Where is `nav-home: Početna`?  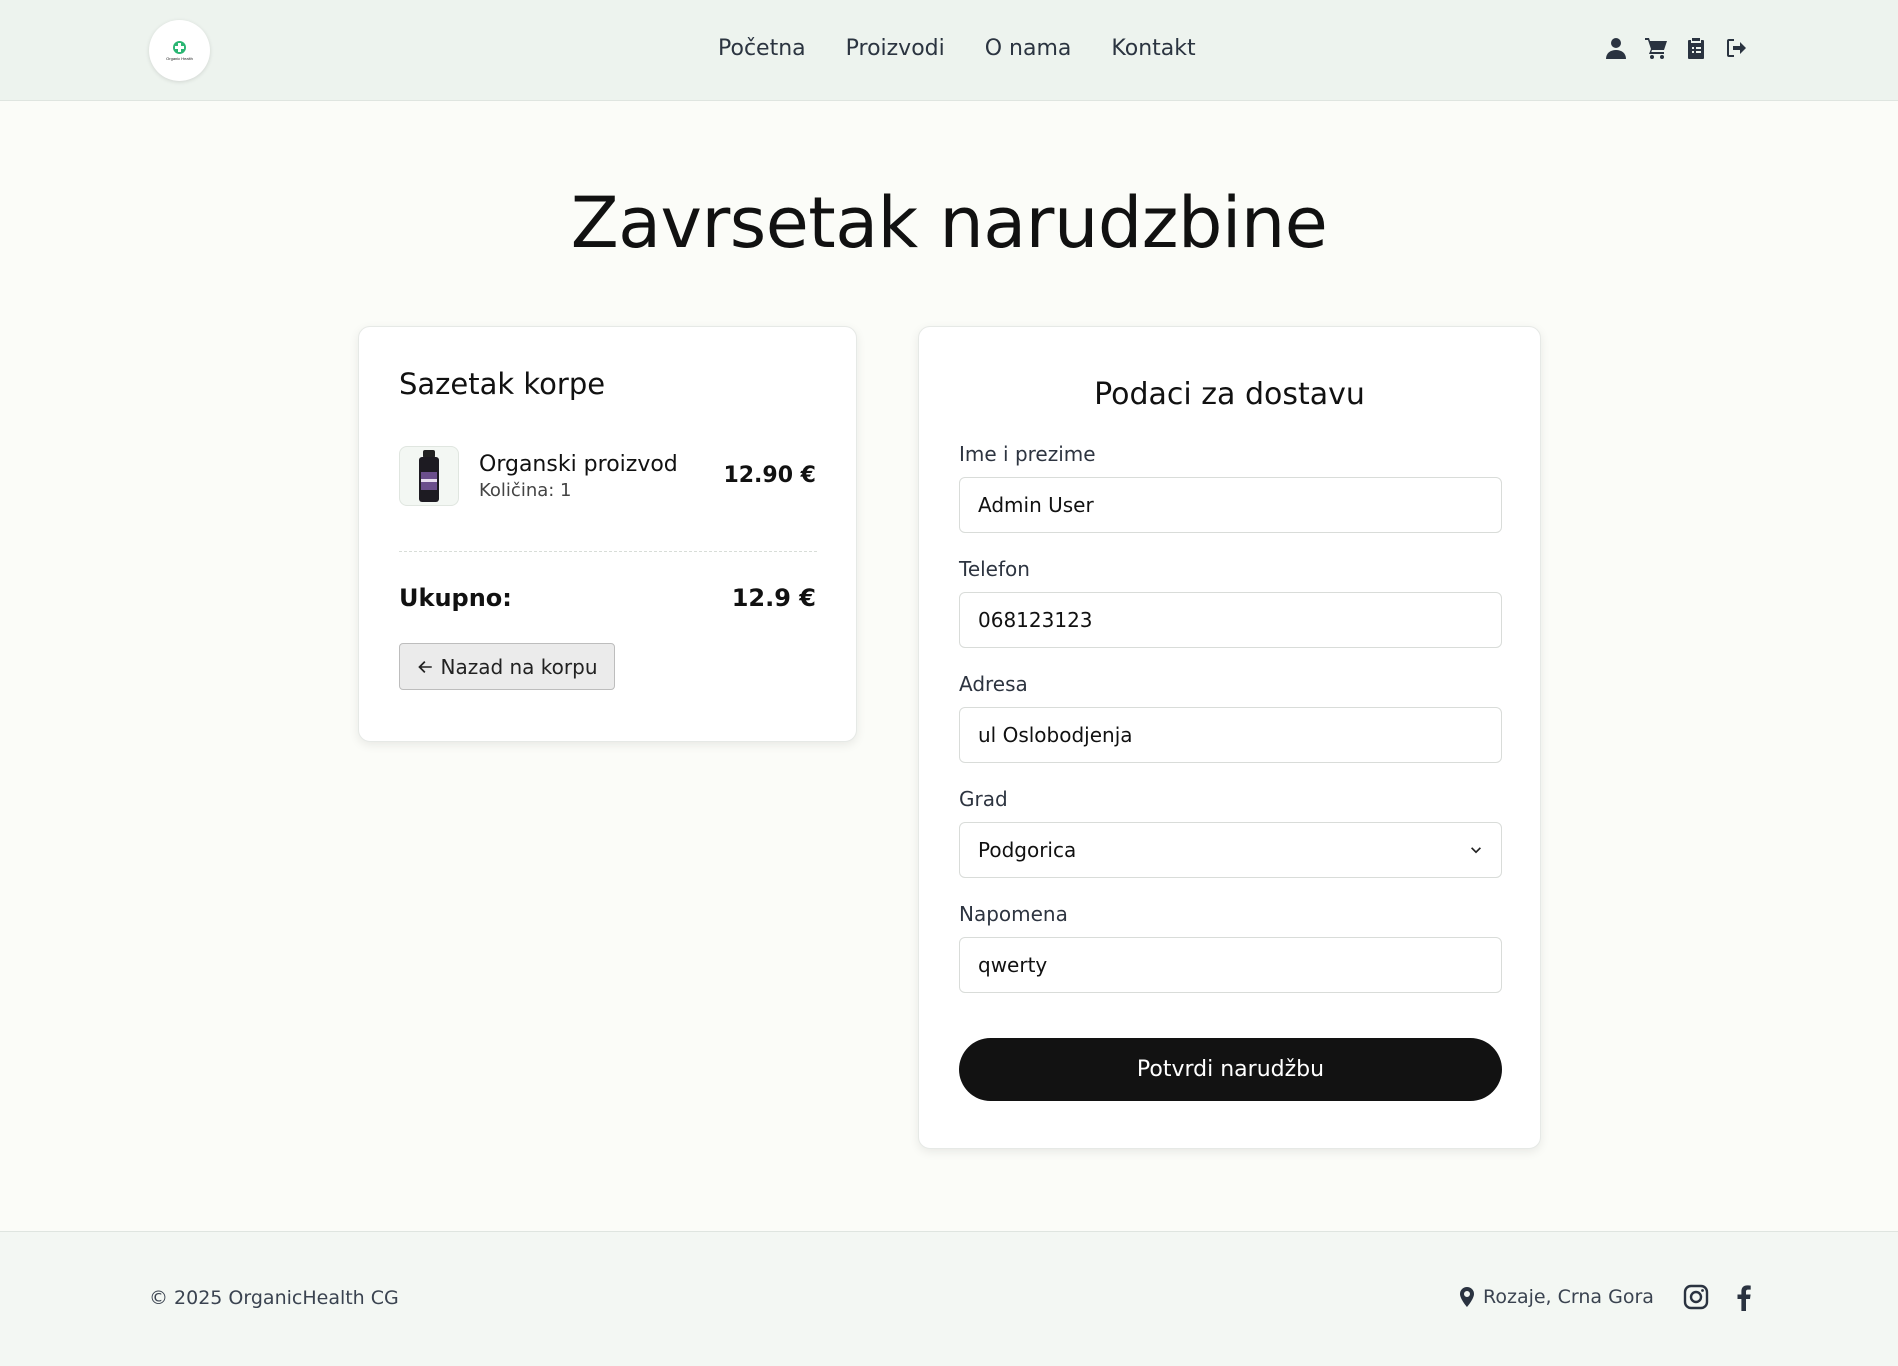 nav-home: Početna is located at coordinates (762, 48).